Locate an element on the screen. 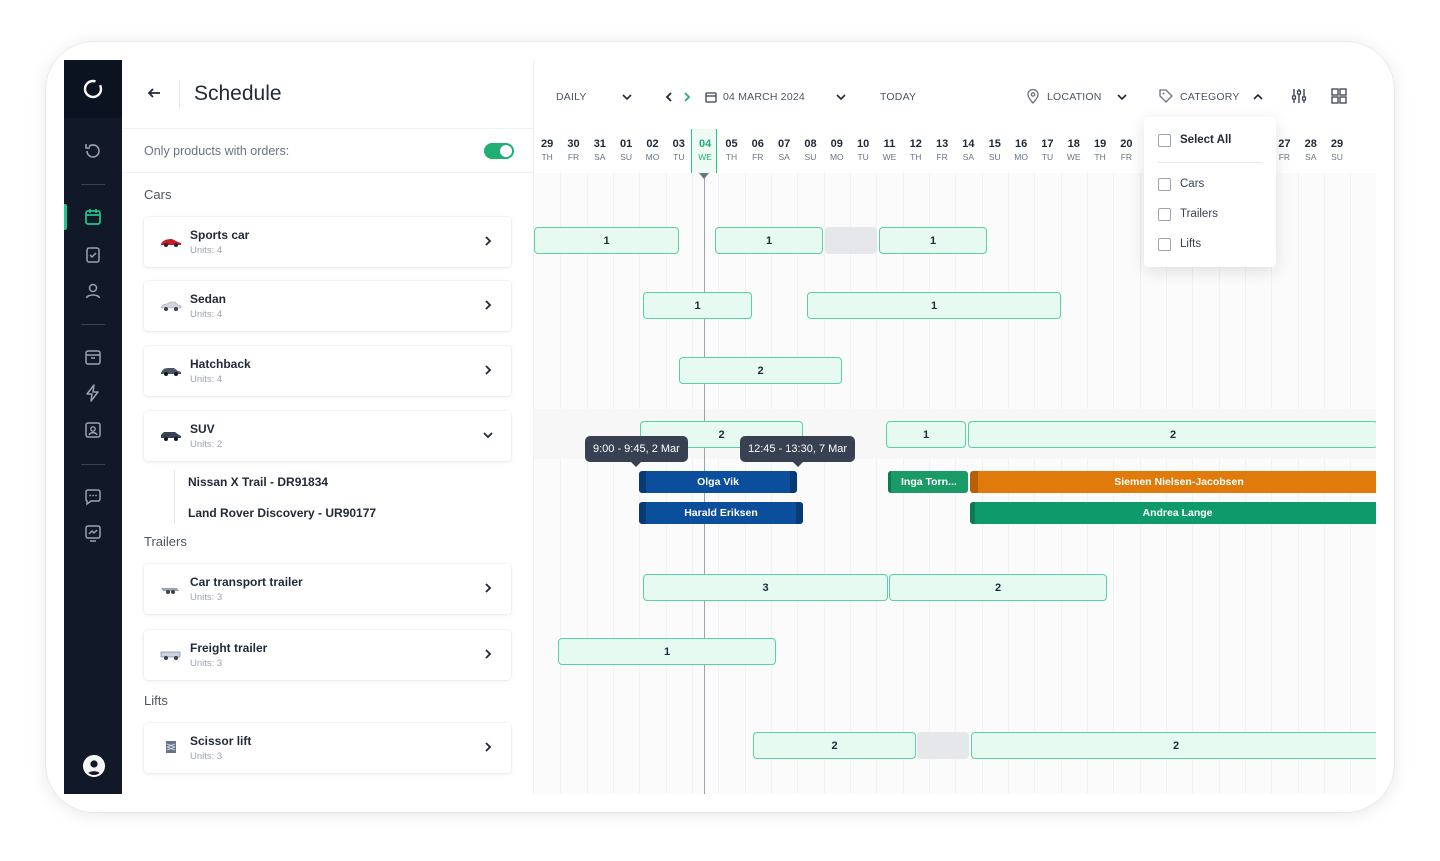 The height and width of the screenshot is (861, 1440). day-column-header: 07 SA is located at coordinates (784, 151).